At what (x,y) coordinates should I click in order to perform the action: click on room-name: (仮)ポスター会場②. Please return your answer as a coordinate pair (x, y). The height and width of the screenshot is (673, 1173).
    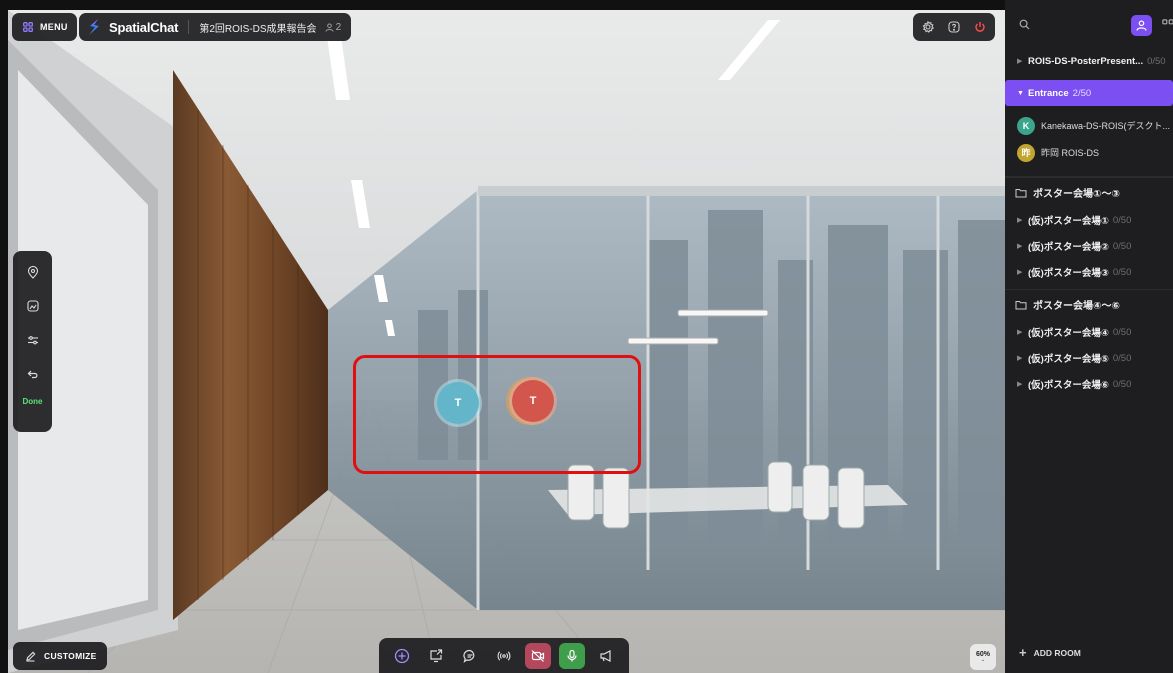
    Looking at the image, I should click on (1068, 247).